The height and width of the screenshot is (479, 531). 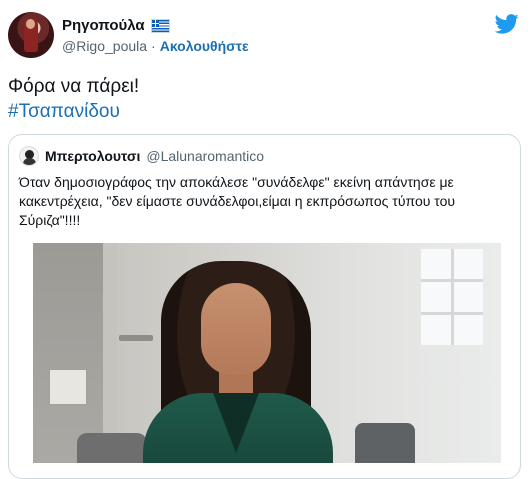 I want to click on author-name-row: Ρηγοπούλα, so click(x=116, y=25).